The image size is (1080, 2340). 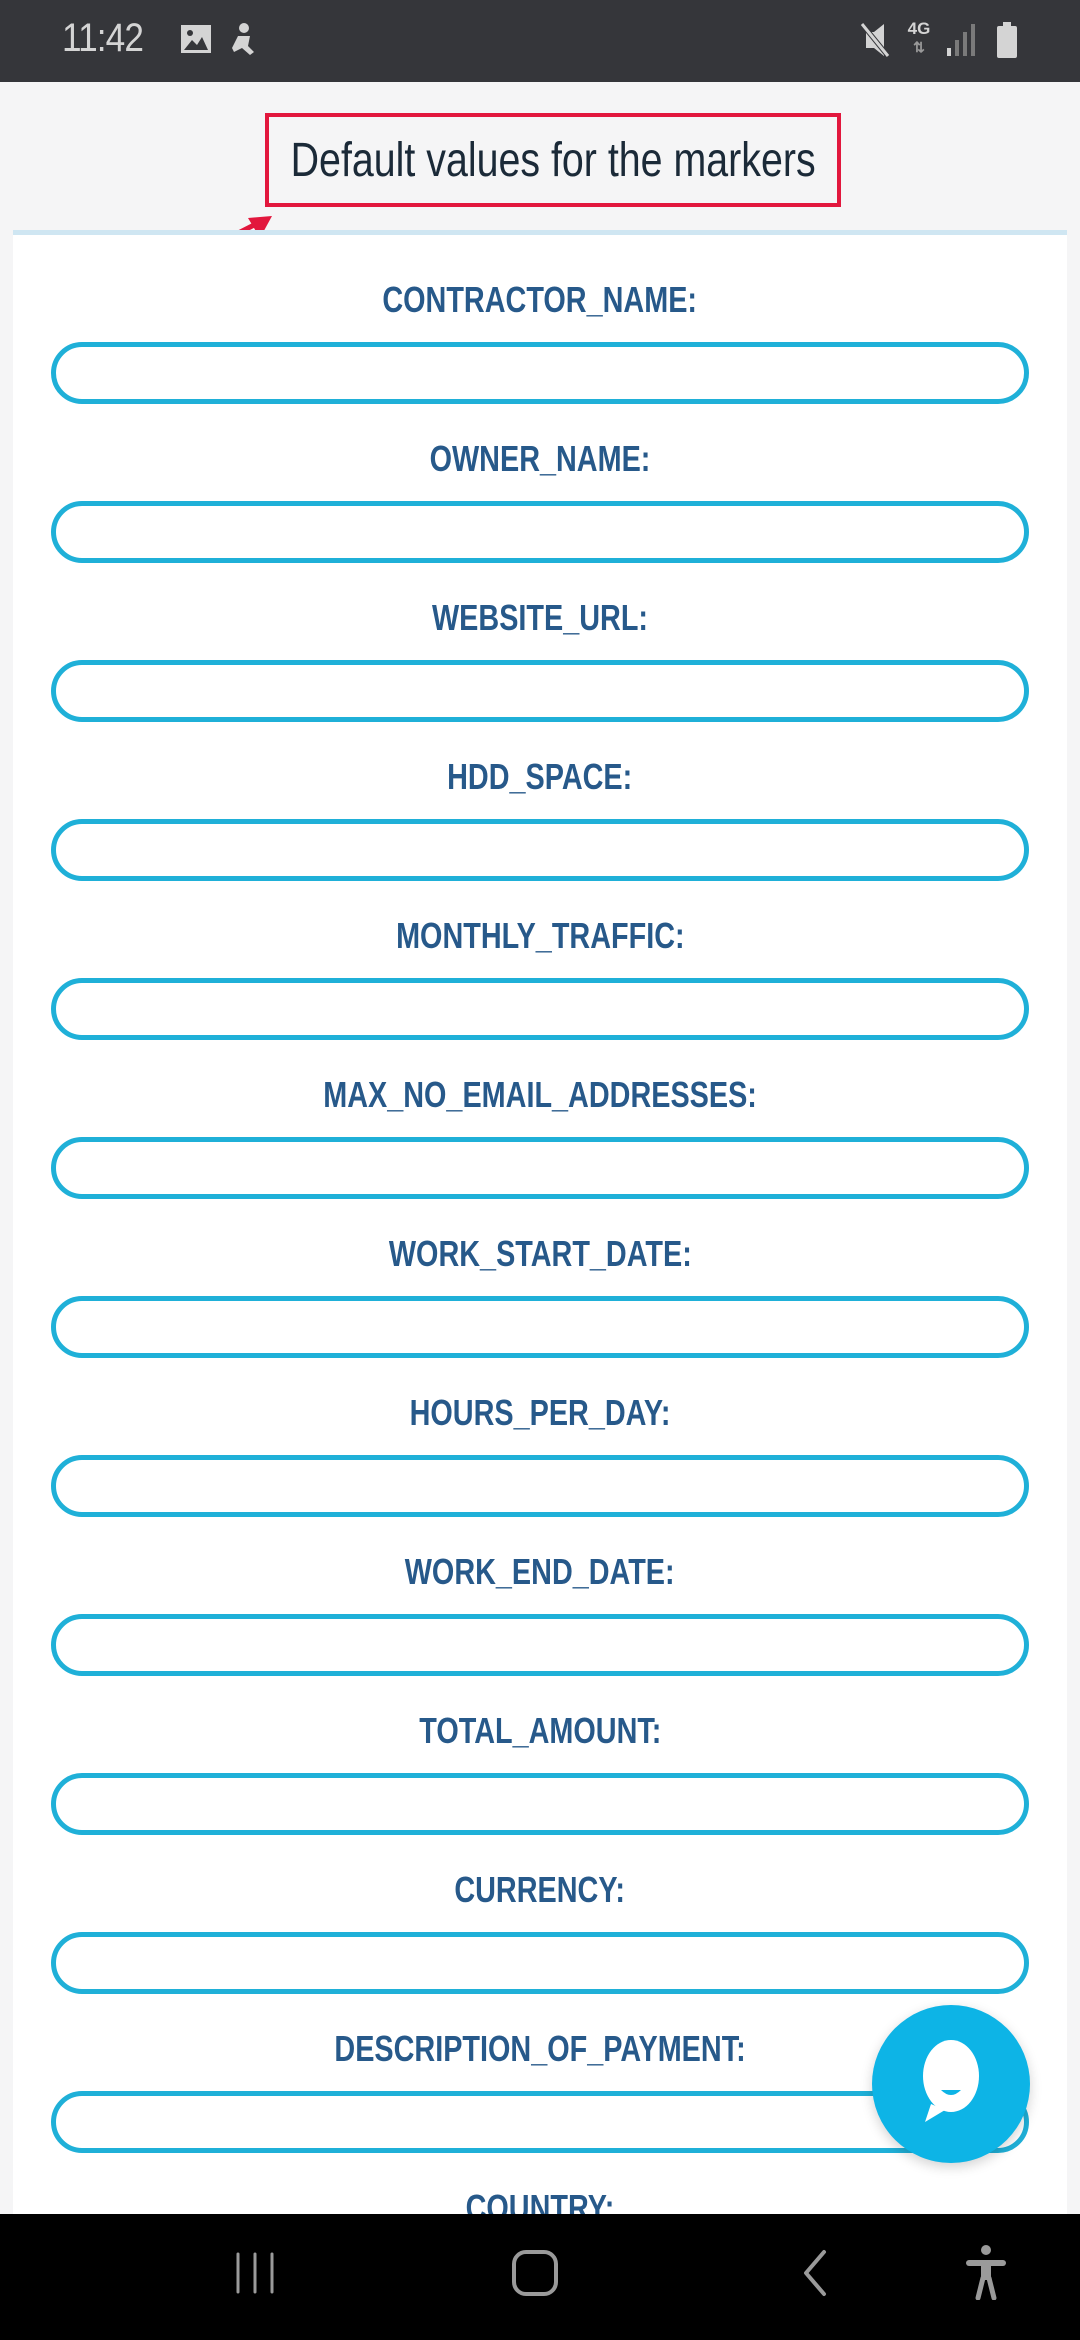 I want to click on form-field-total-amount: TOTAL_AMOUNT:, so click(x=540, y=1750).